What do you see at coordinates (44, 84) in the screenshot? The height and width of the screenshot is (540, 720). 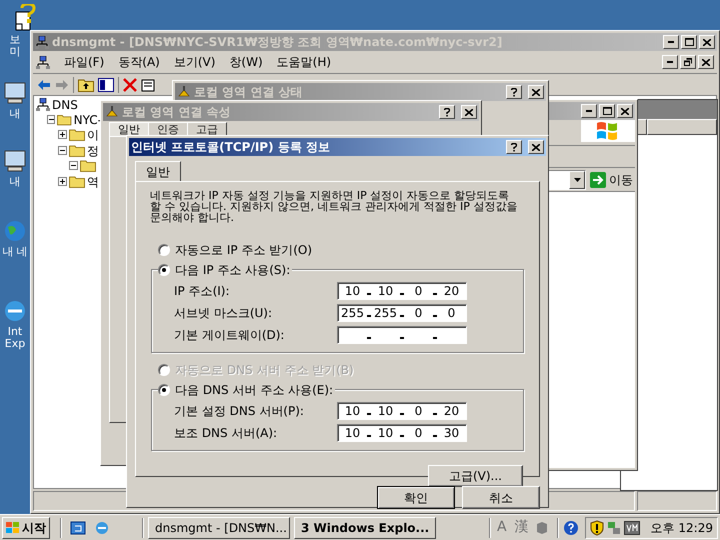 I see `back-arrow-icon` at bounding box center [44, 84].